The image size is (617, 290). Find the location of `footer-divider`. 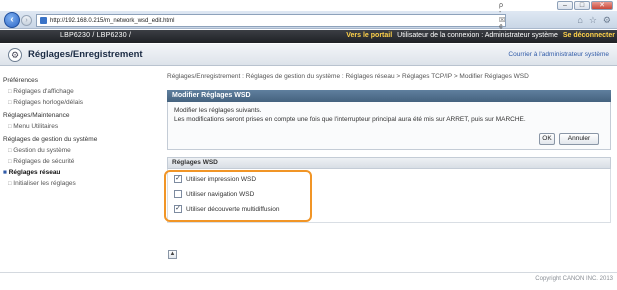

footer-divider is located at coordinates (308, 272).